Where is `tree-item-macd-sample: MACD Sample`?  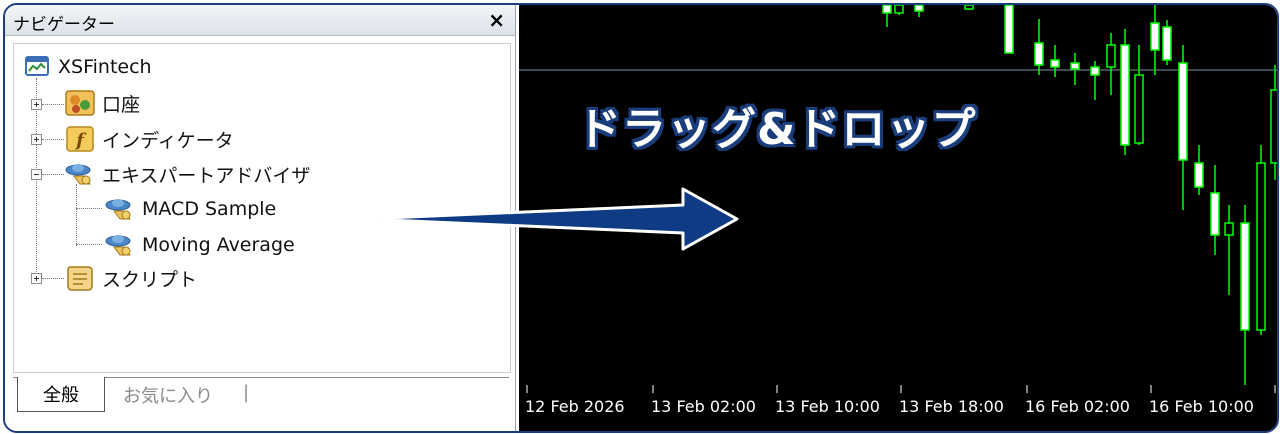
tree-item-macd-sample: MACD Sample is located at coordinates (190, 209).